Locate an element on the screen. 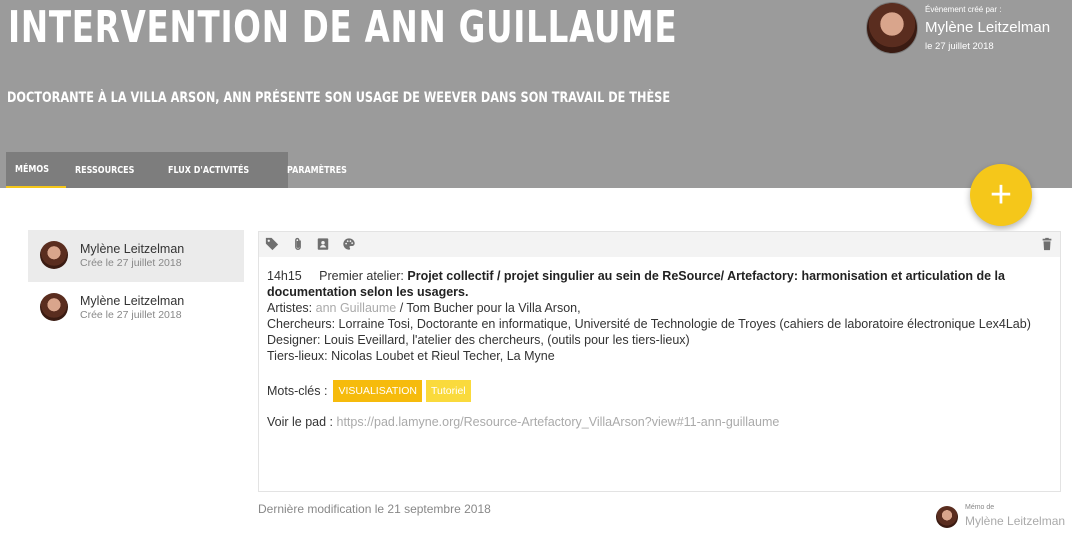  pad-label: Voir le pad : is located at coordinates (302, 422).